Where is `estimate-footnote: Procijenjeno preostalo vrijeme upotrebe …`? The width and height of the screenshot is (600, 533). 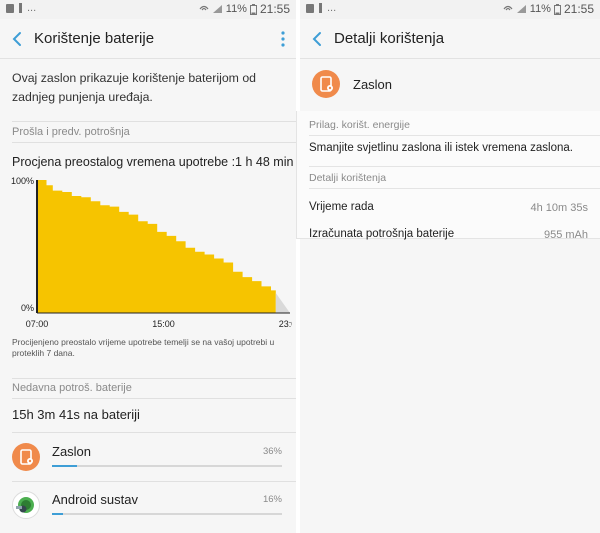 estimate-footnote: Procijenjeno preostalo vrijeme upotrebe … is located at coordinates (143, 347).